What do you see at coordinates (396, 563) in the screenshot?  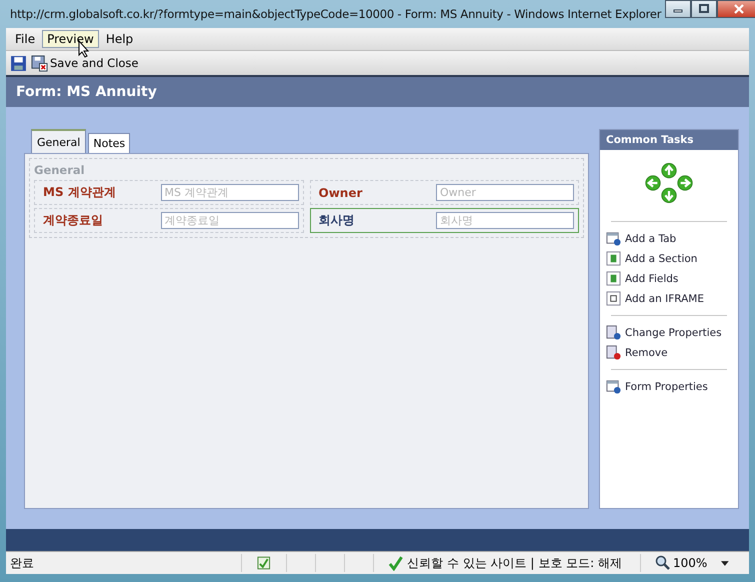 I see `check-icon` at bounding box center [396, 563].